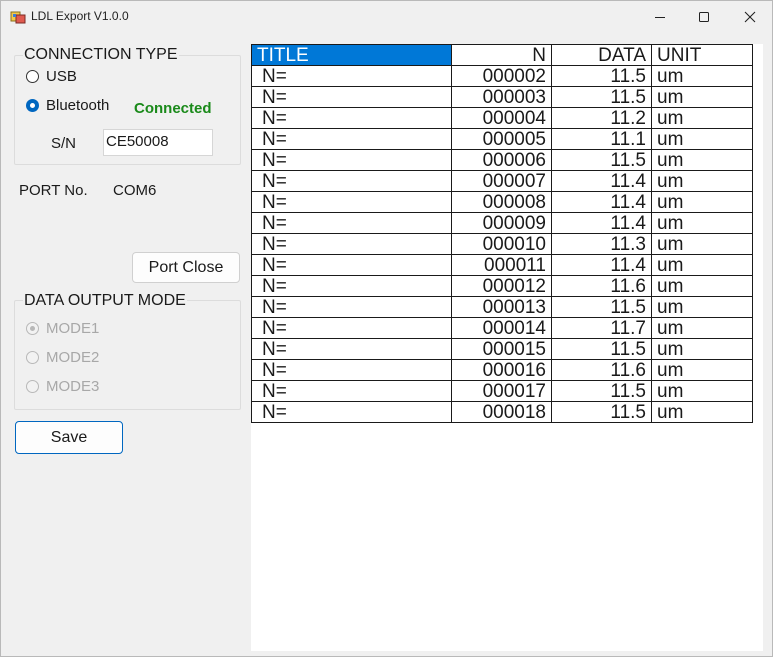 The height and width of the screenshot is (657, 773). I want to click on cell-n: 000018, so click(501, 412).